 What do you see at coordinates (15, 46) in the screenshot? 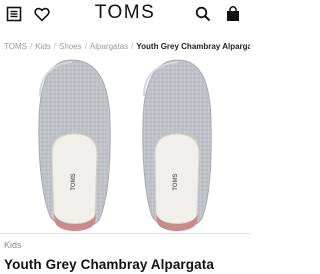
I see `breadcrumb-item-toms: TOMS` at bounding box center [15, 46].